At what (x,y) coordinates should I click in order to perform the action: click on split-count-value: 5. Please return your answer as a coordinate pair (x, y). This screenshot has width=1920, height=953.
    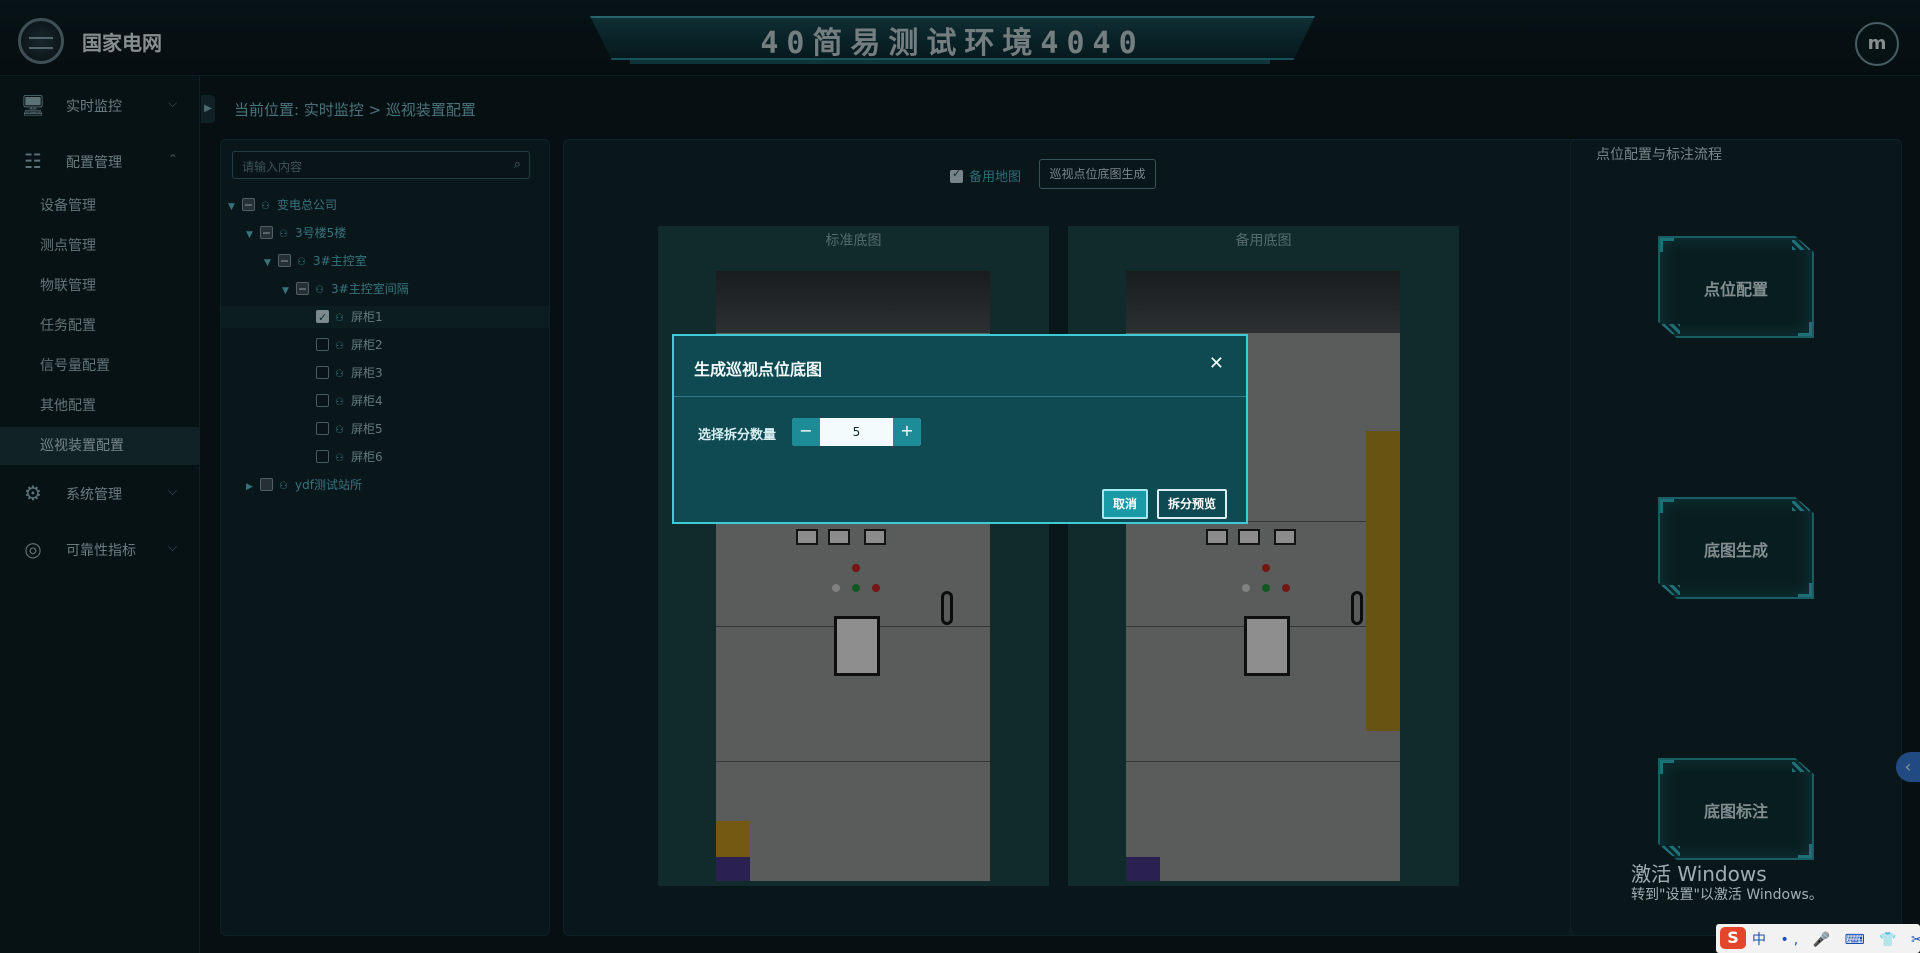
    Looking at the image, I should click on (856, 432).